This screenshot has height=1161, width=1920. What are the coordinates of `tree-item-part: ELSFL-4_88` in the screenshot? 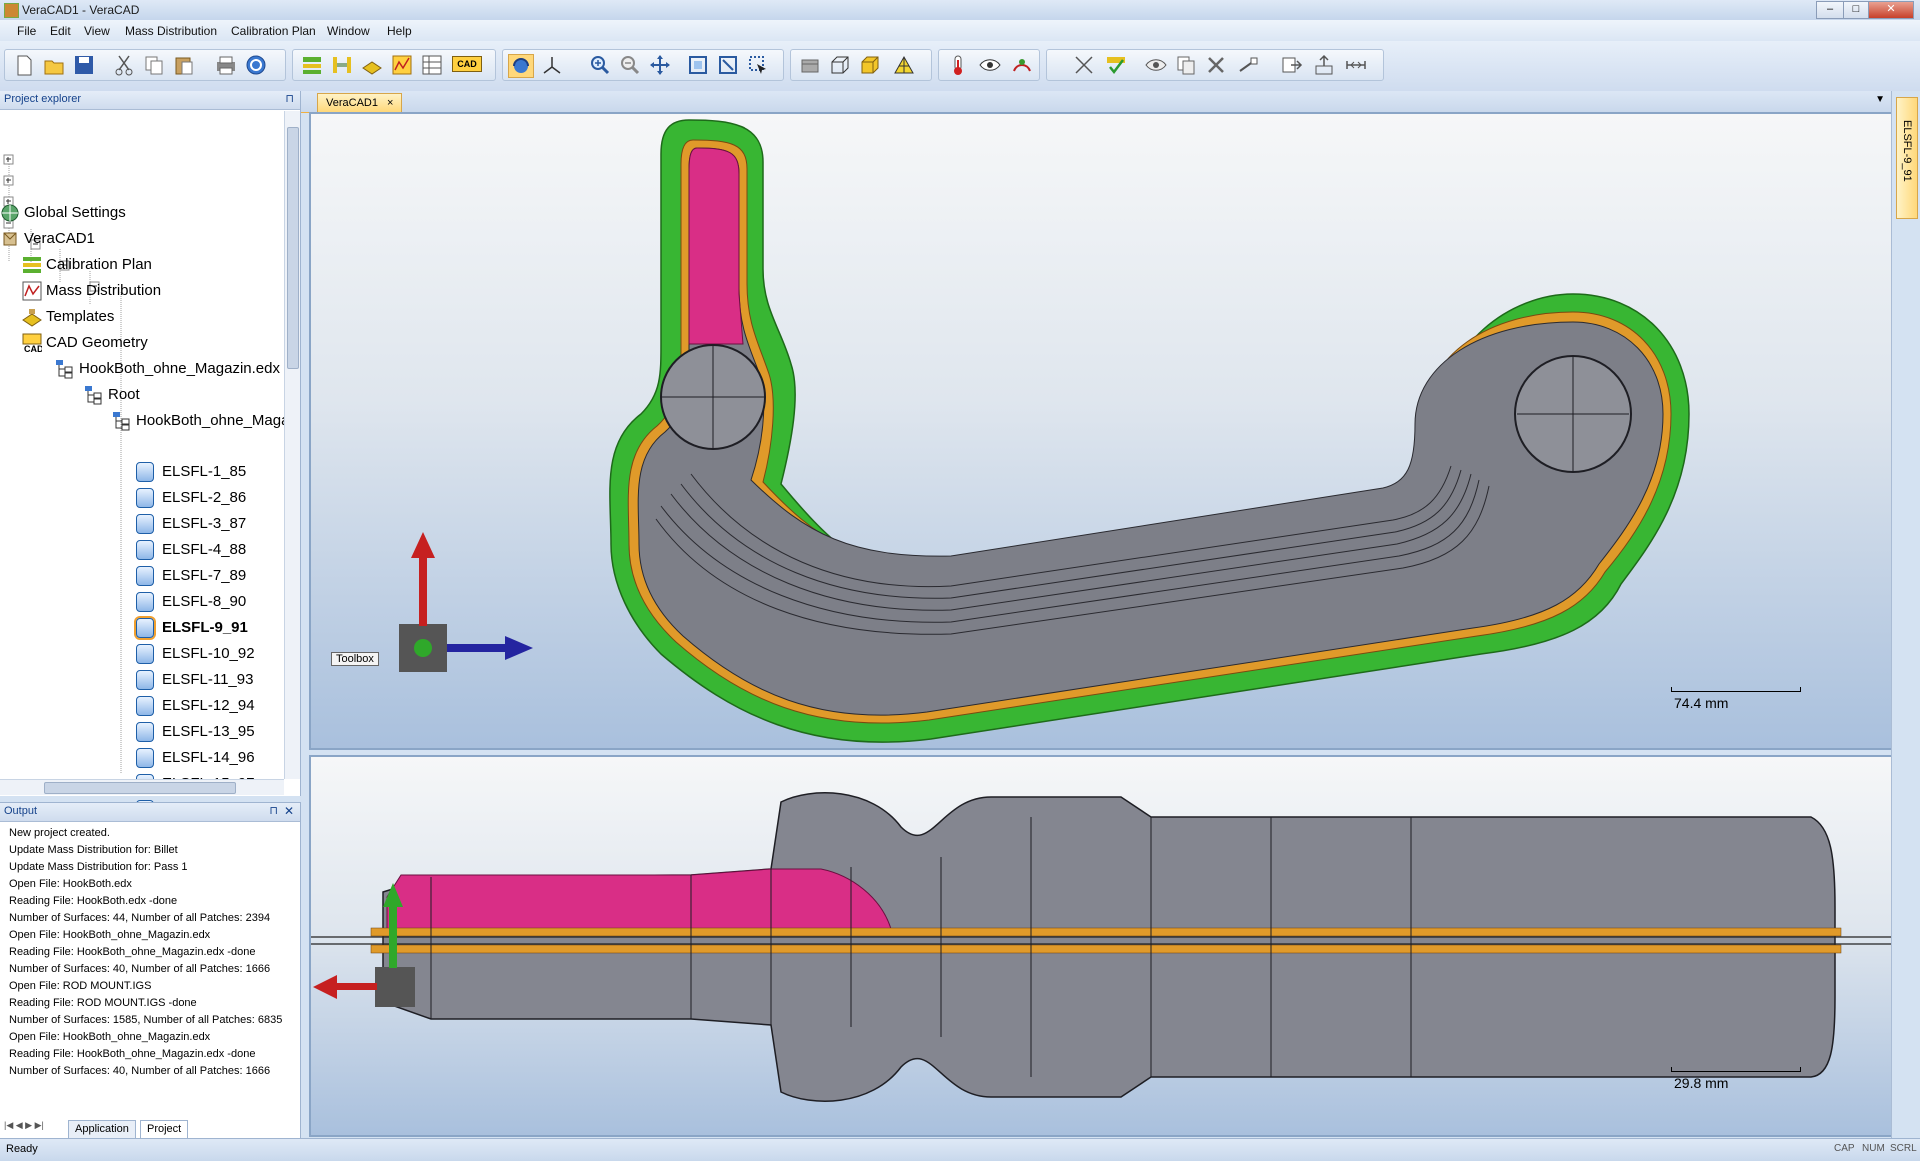 It's located at (191, 550).